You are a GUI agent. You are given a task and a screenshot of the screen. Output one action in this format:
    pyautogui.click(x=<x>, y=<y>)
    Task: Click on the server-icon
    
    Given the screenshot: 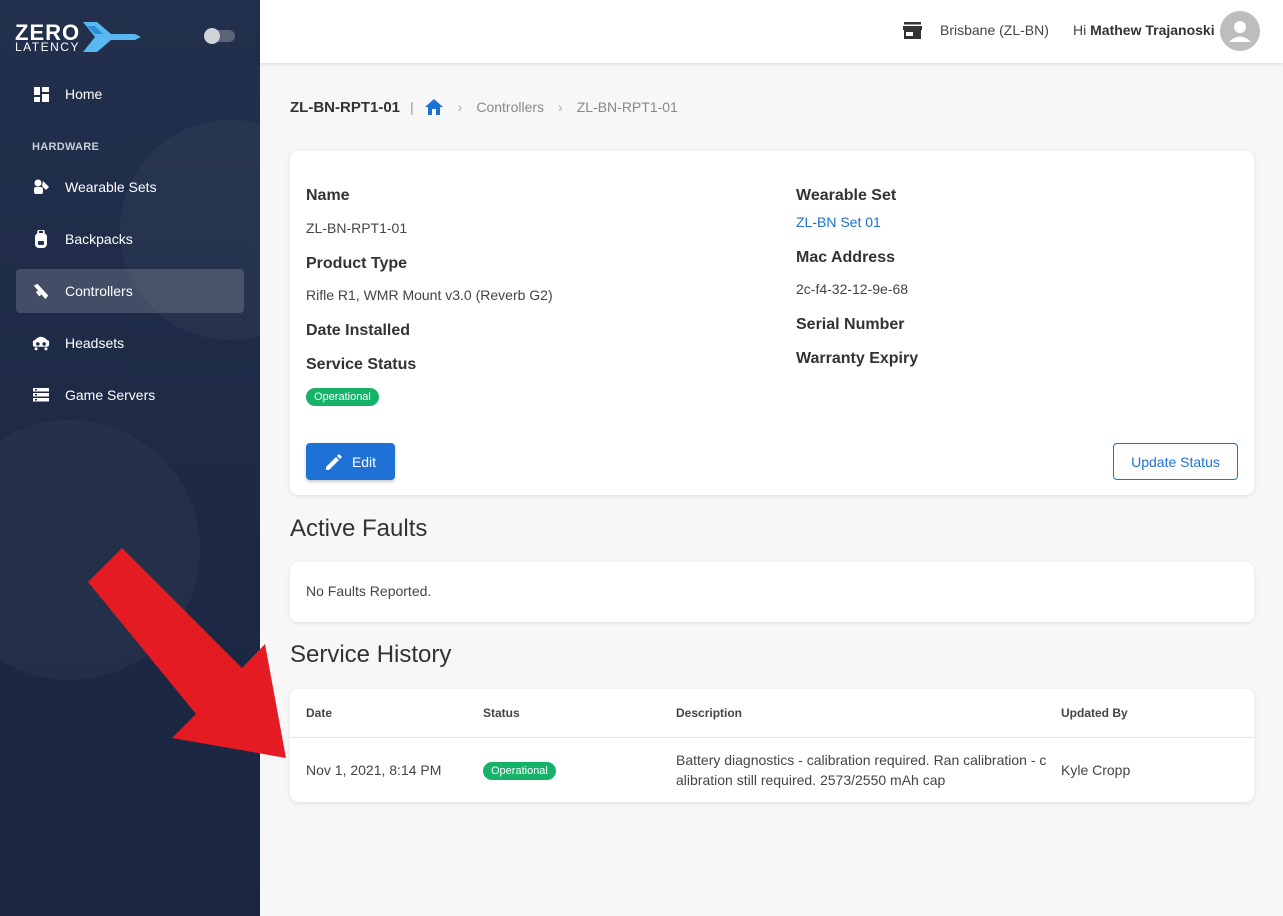 What is the action you would take?
    pyautogui.click(x=41, y=395)
    